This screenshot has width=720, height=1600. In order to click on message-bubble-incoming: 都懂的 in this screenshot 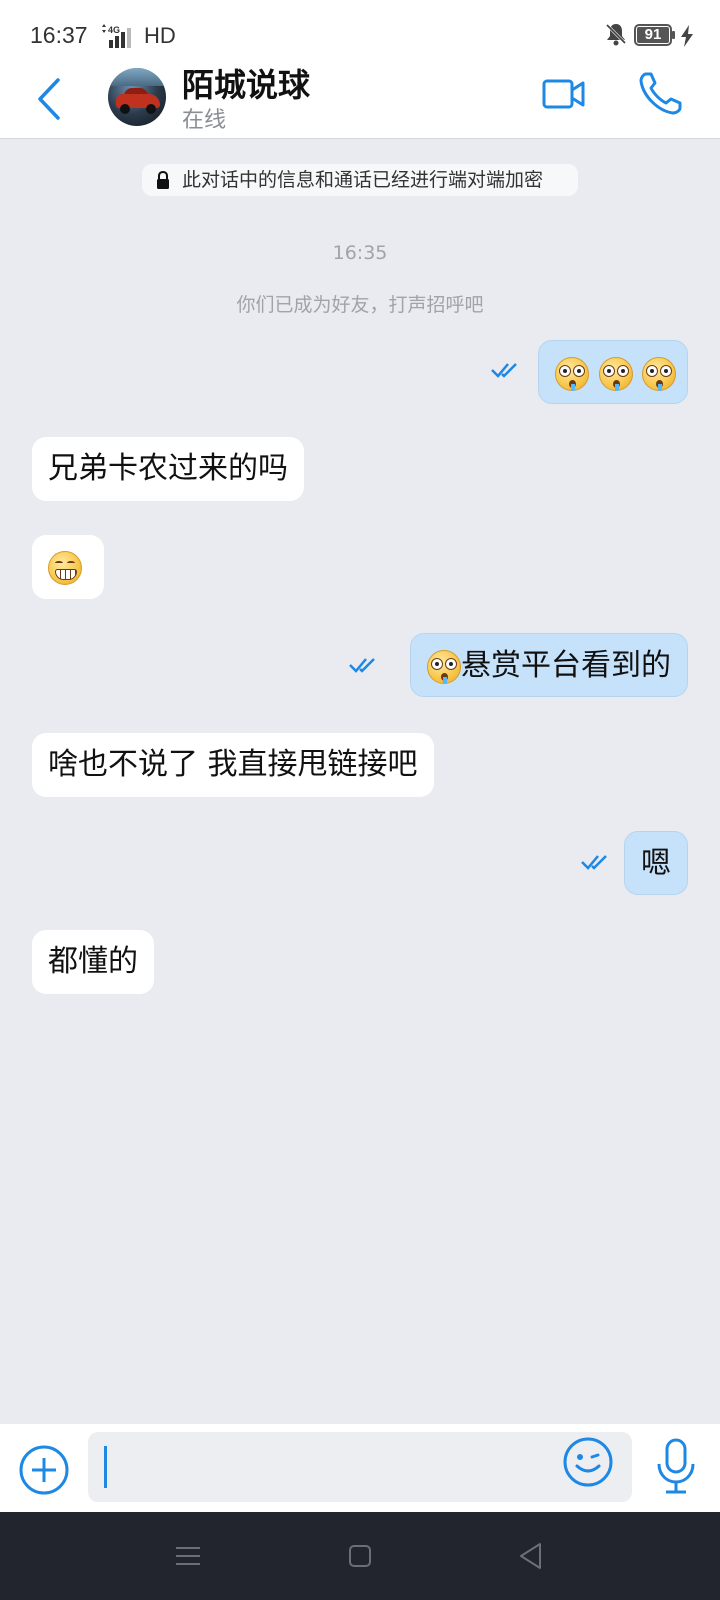, I will do `click(93, 962)`.